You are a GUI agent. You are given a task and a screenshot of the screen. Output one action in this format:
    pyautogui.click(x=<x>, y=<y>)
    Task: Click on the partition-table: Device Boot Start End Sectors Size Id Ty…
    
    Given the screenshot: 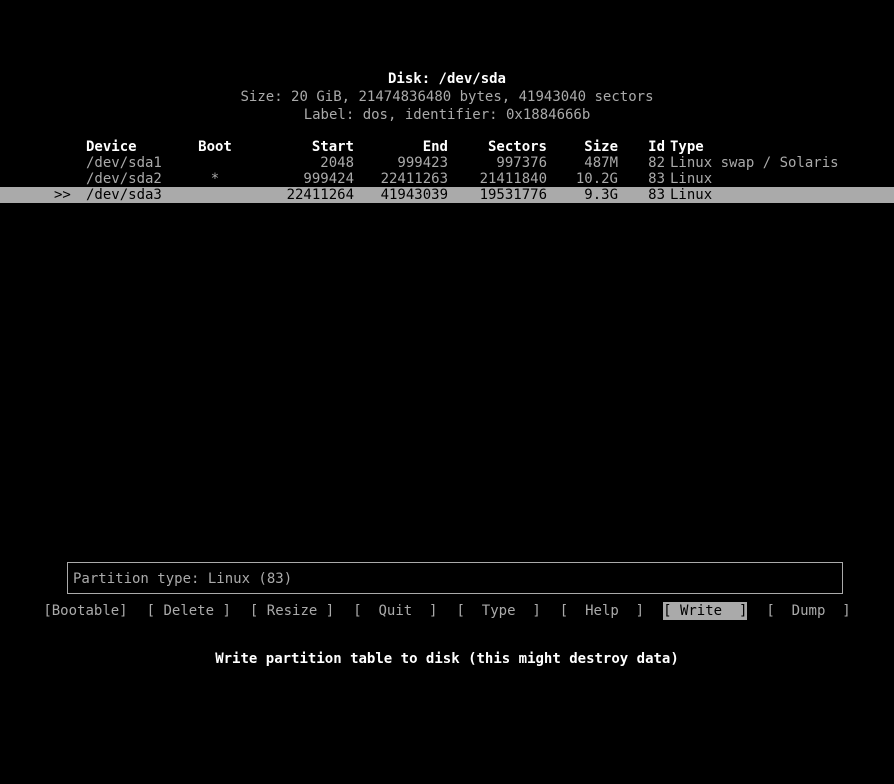 What is the action you would take?
    pyautogui.click(x=447, y=171)
    